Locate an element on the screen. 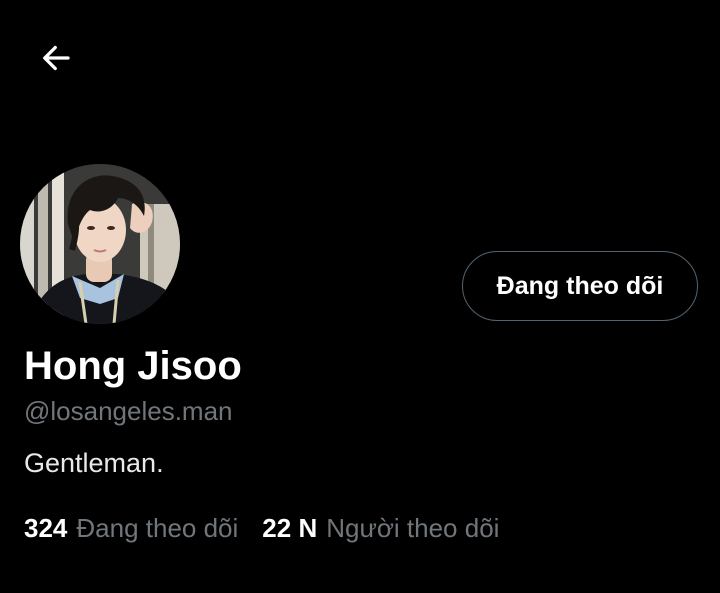 Image resolution: width=720 pixels, height=593 pixels. followers-count: 22 N is located at coordinates (290, 528).